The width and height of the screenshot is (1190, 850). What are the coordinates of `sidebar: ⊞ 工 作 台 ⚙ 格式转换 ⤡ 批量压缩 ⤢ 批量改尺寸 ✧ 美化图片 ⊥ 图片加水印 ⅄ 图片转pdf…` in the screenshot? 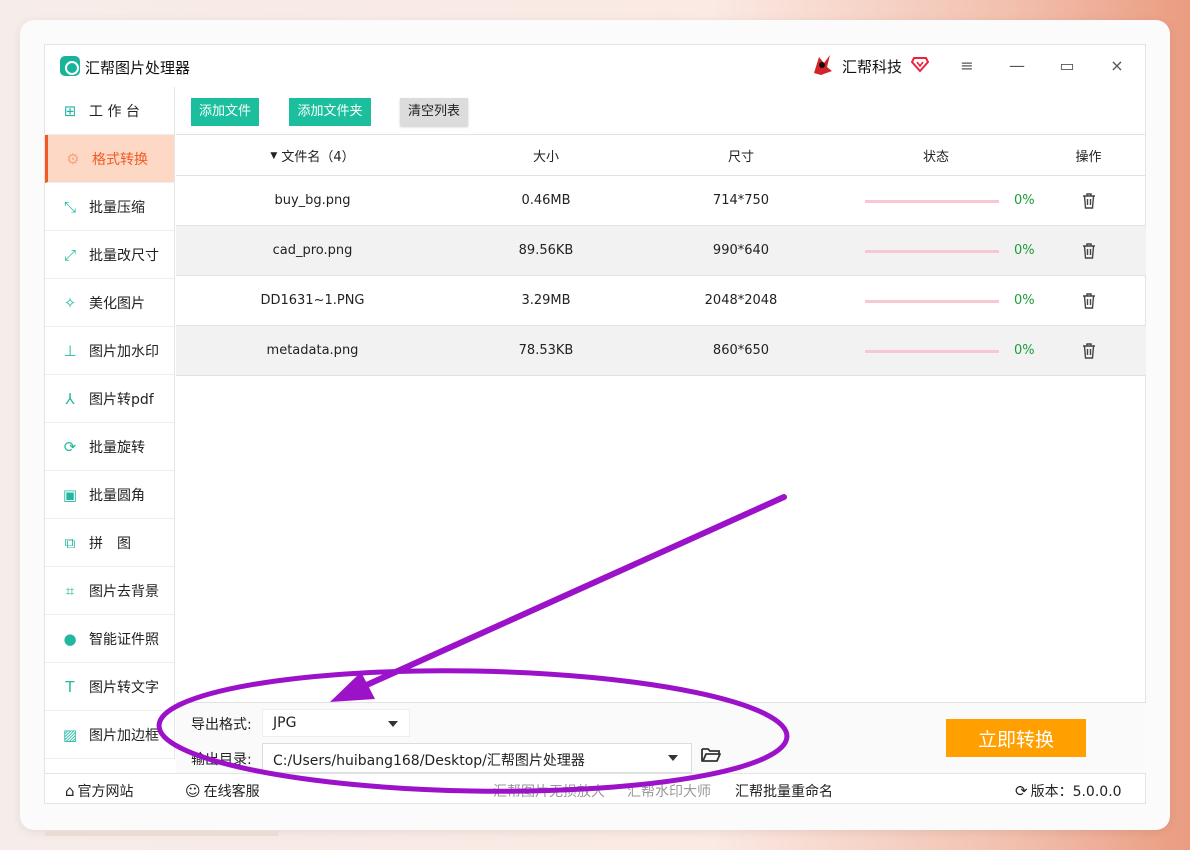 It's located at (110, 423).